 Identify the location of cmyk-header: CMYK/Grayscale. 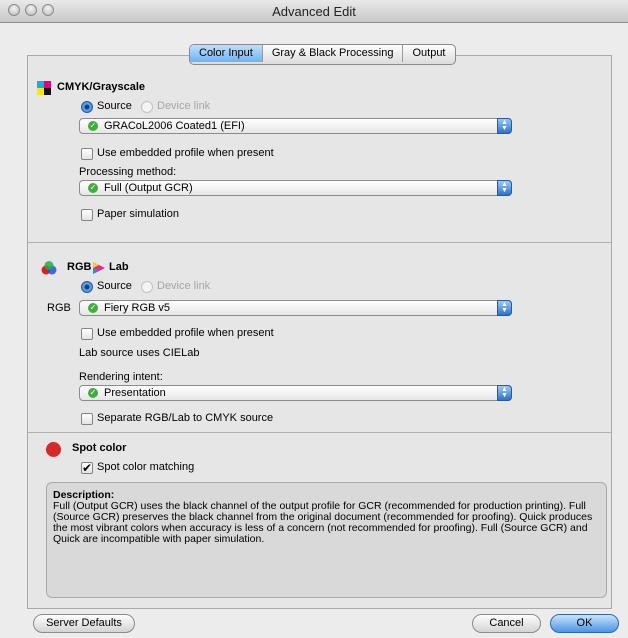
(101, 87).